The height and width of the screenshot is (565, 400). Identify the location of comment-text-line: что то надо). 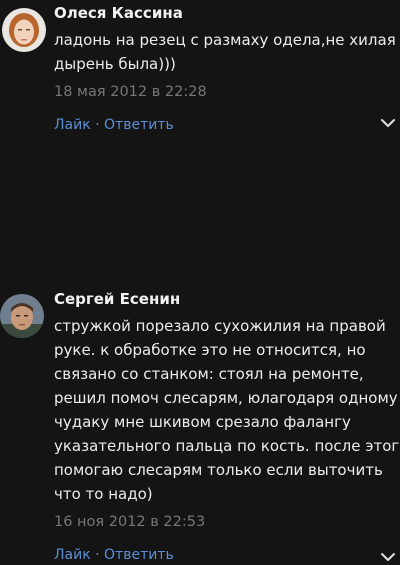
(103, 494).